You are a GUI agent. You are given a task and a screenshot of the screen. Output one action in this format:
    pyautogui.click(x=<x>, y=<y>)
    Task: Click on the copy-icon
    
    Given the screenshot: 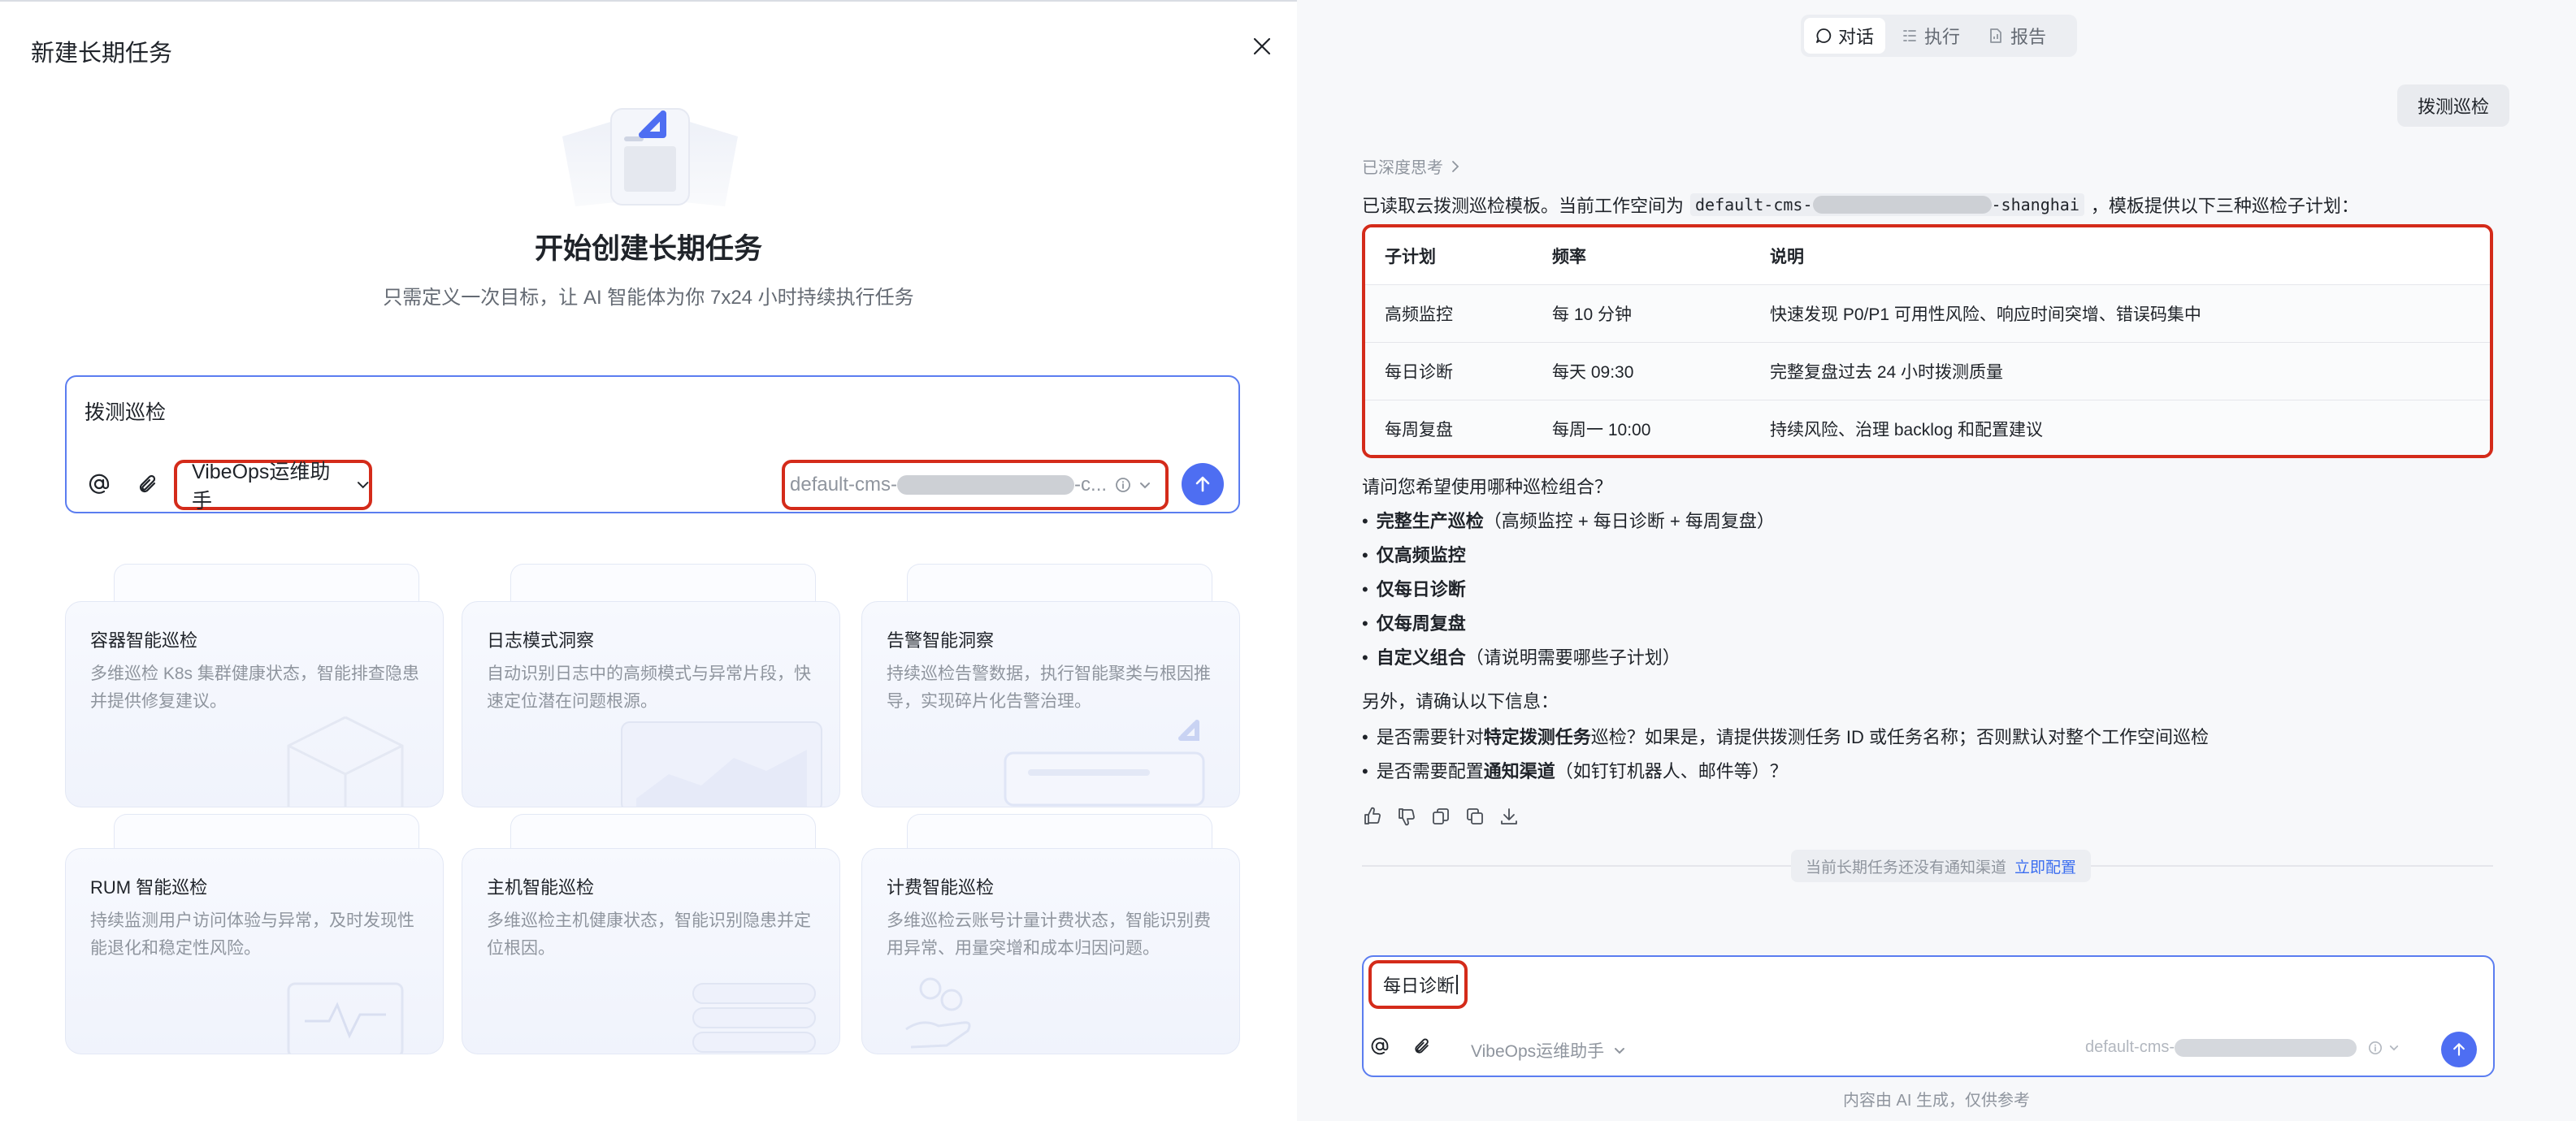 What is the action you would take?
    pyautogui.click(x=1474, y=817)
    